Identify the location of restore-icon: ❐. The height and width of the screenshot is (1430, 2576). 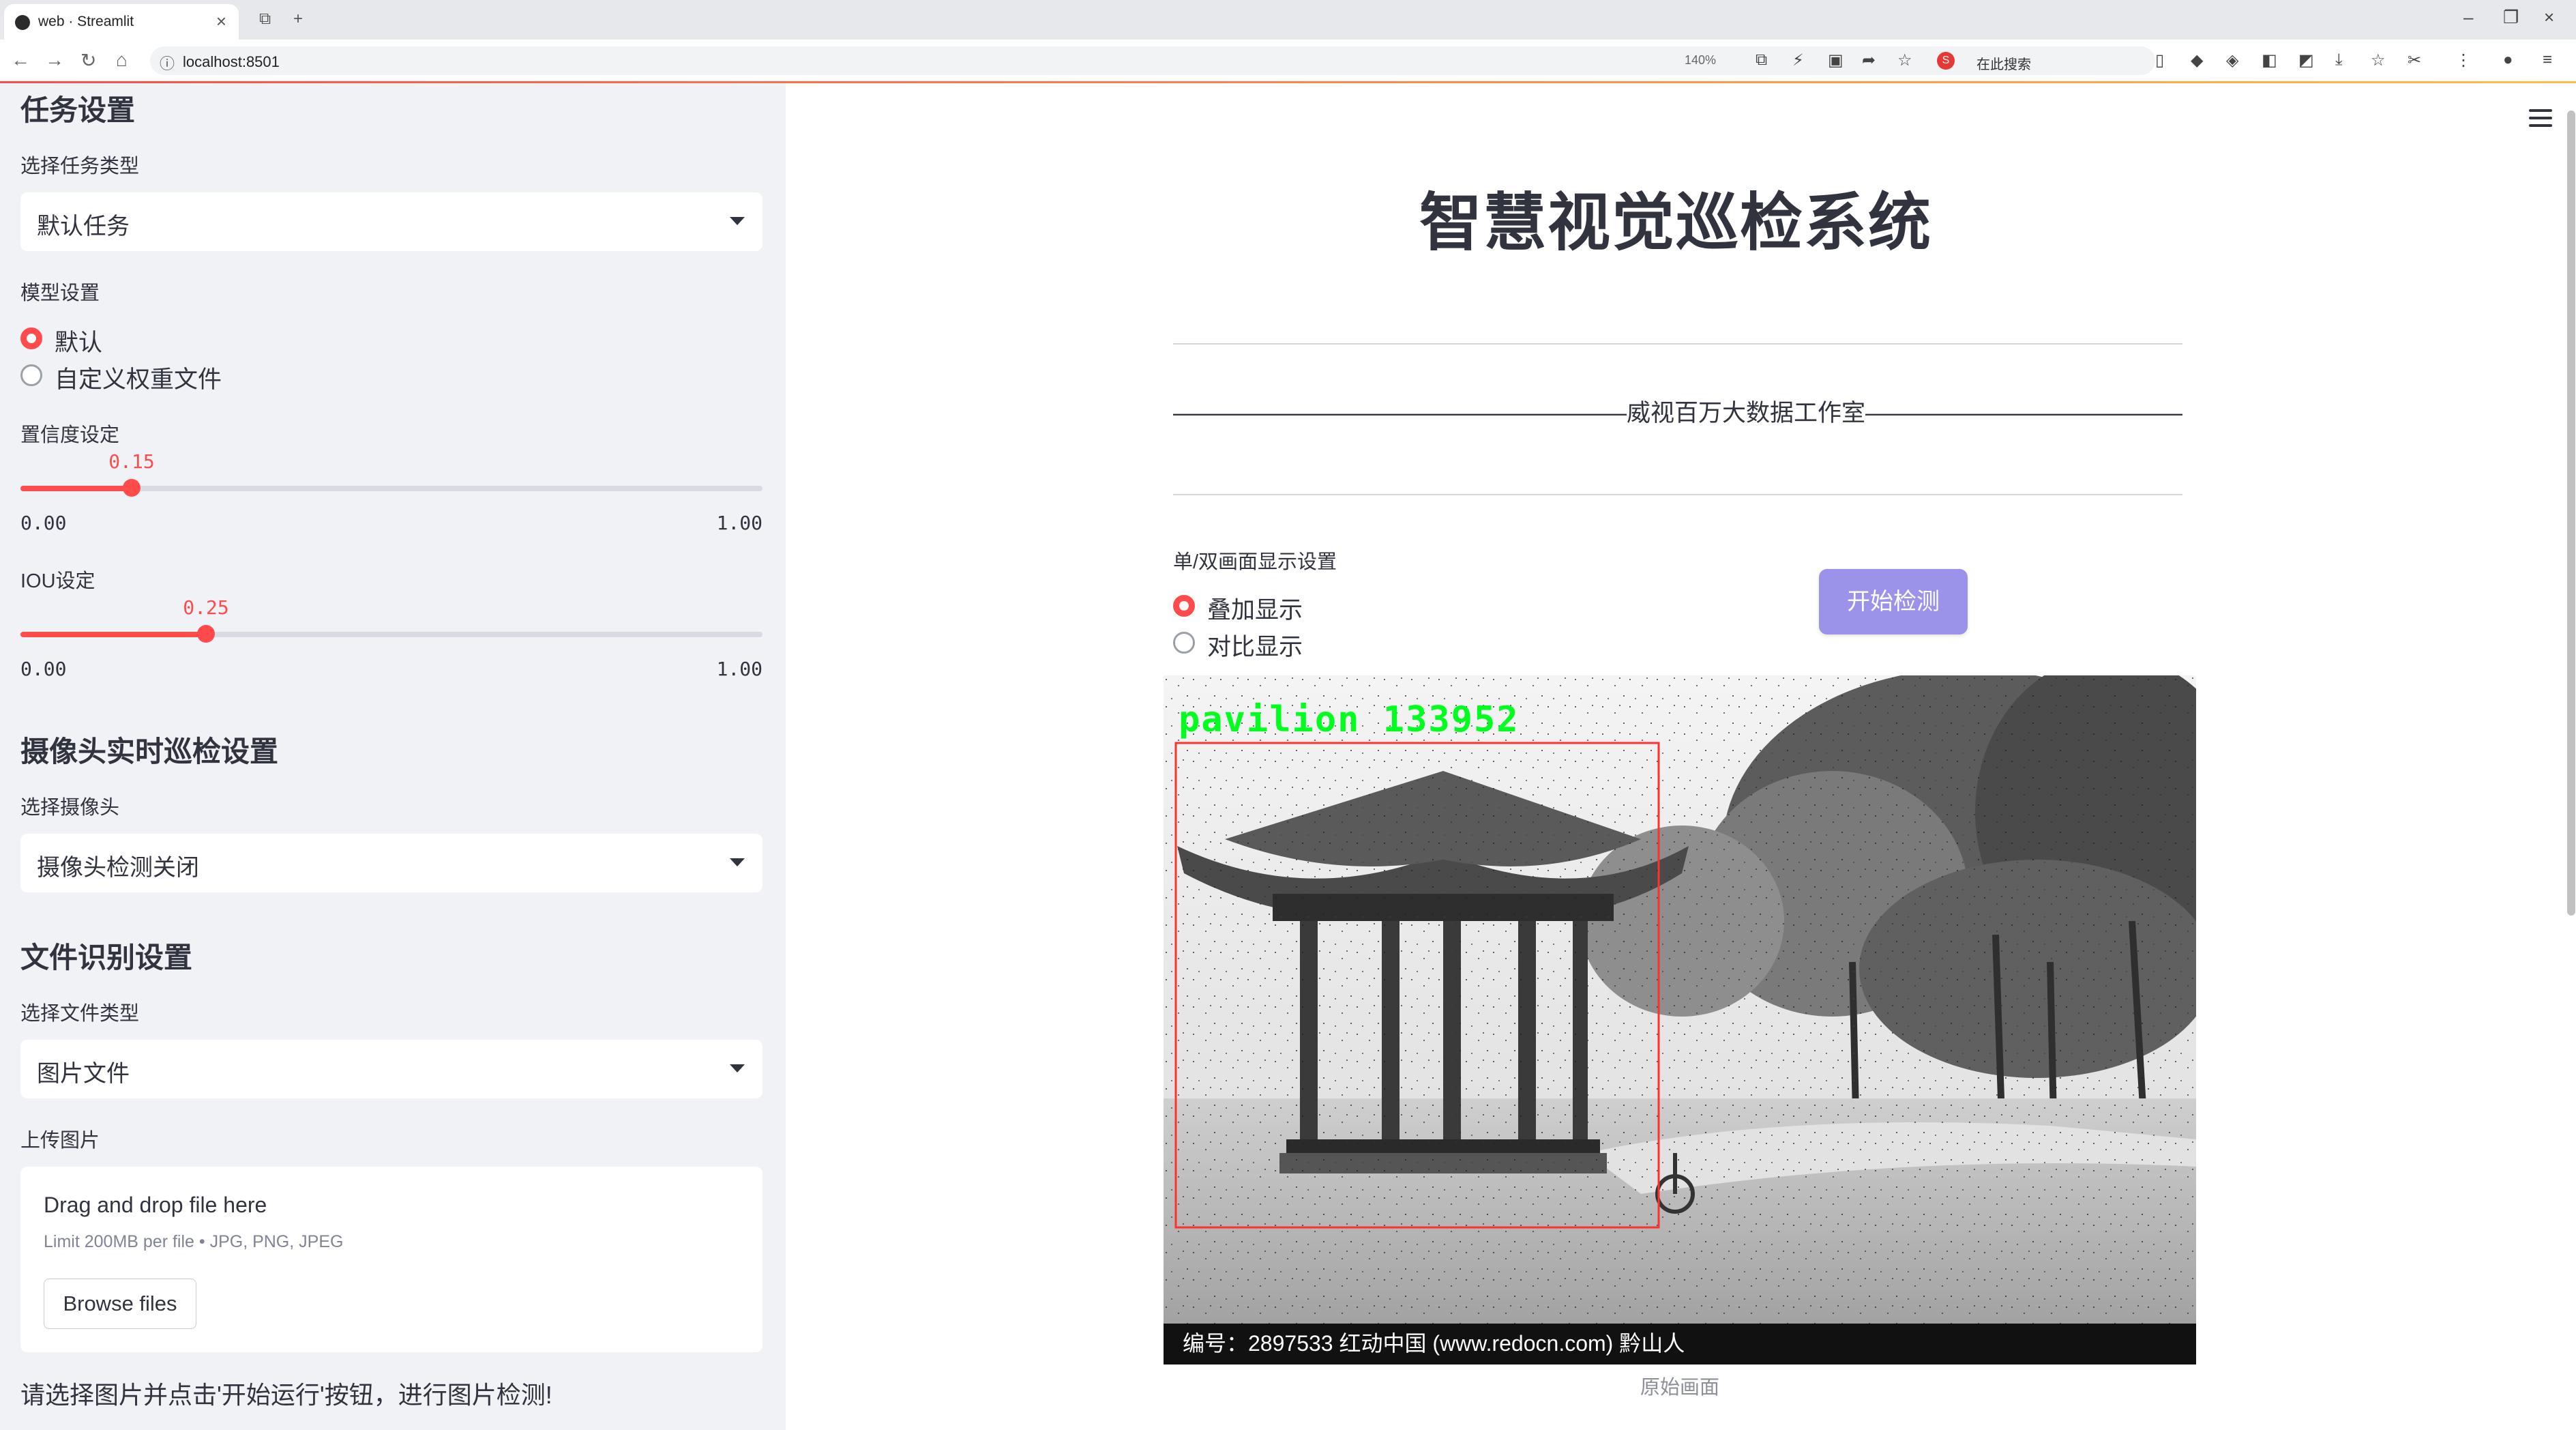
(2511, 17).